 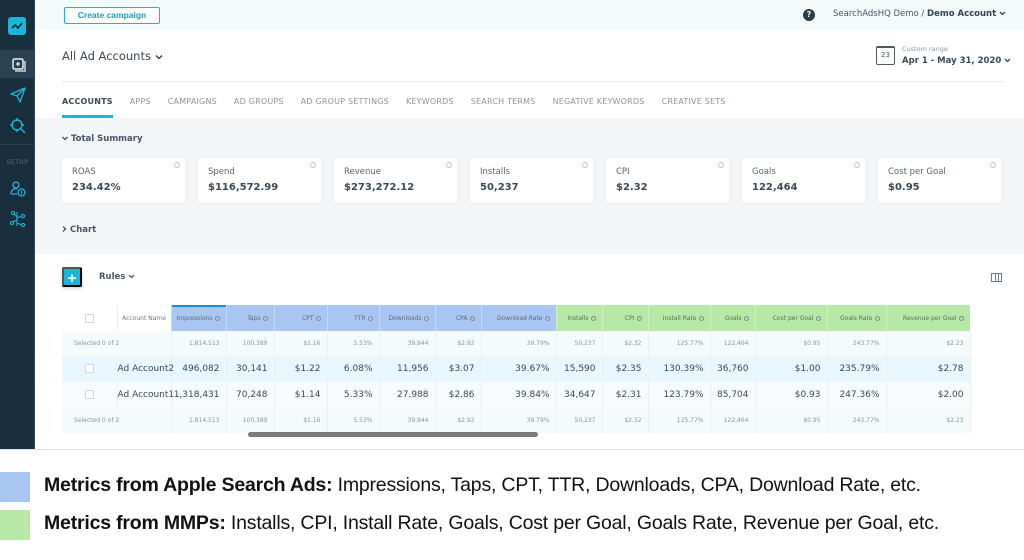 I want to click on column-header-download-rate: Download Rate, so click(x=519, y=318).